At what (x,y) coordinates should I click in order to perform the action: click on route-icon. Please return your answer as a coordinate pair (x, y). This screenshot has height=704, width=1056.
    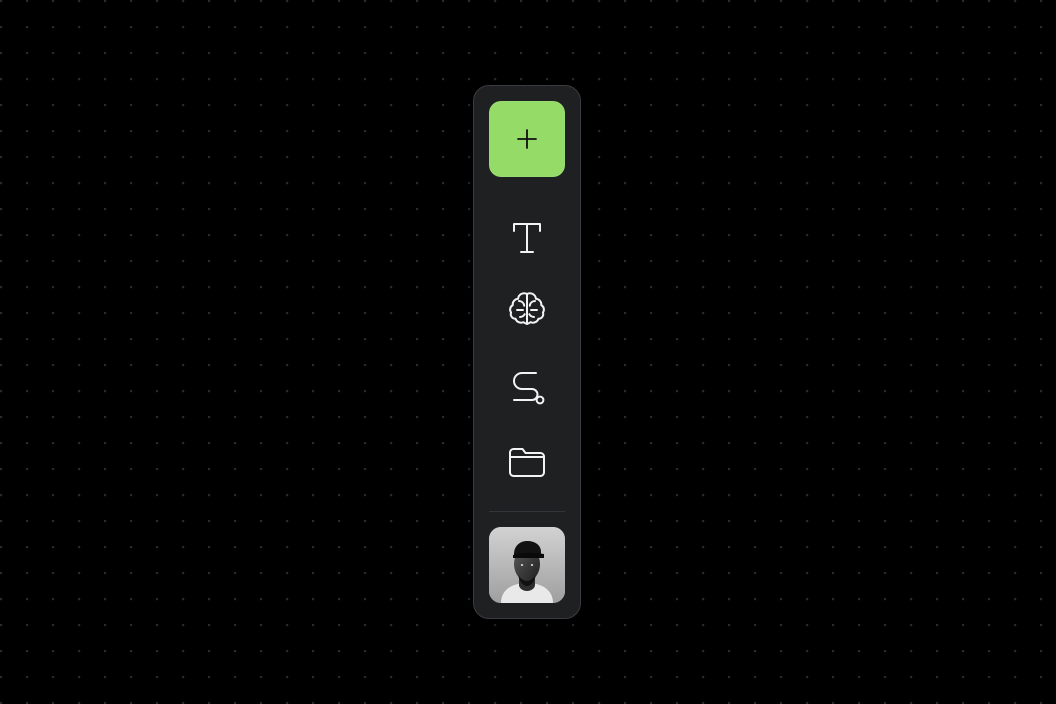
    Looking at the image, I should click on (527, 387).